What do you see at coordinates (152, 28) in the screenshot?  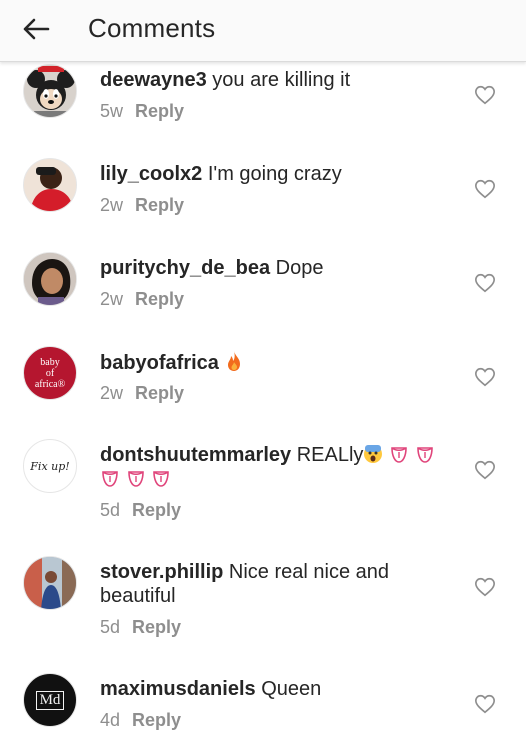 I see `page-title: Comments` at bounding box center [152, 28].